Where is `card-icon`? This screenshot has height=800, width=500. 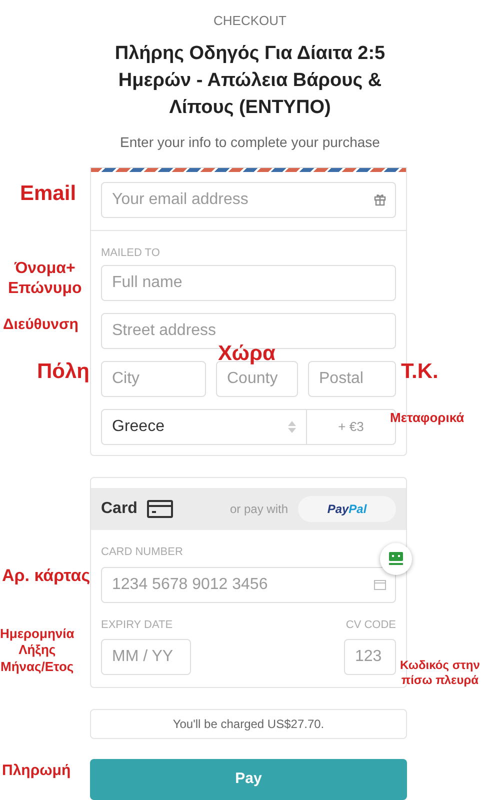
card-icon is located at coordinates (380, 585).